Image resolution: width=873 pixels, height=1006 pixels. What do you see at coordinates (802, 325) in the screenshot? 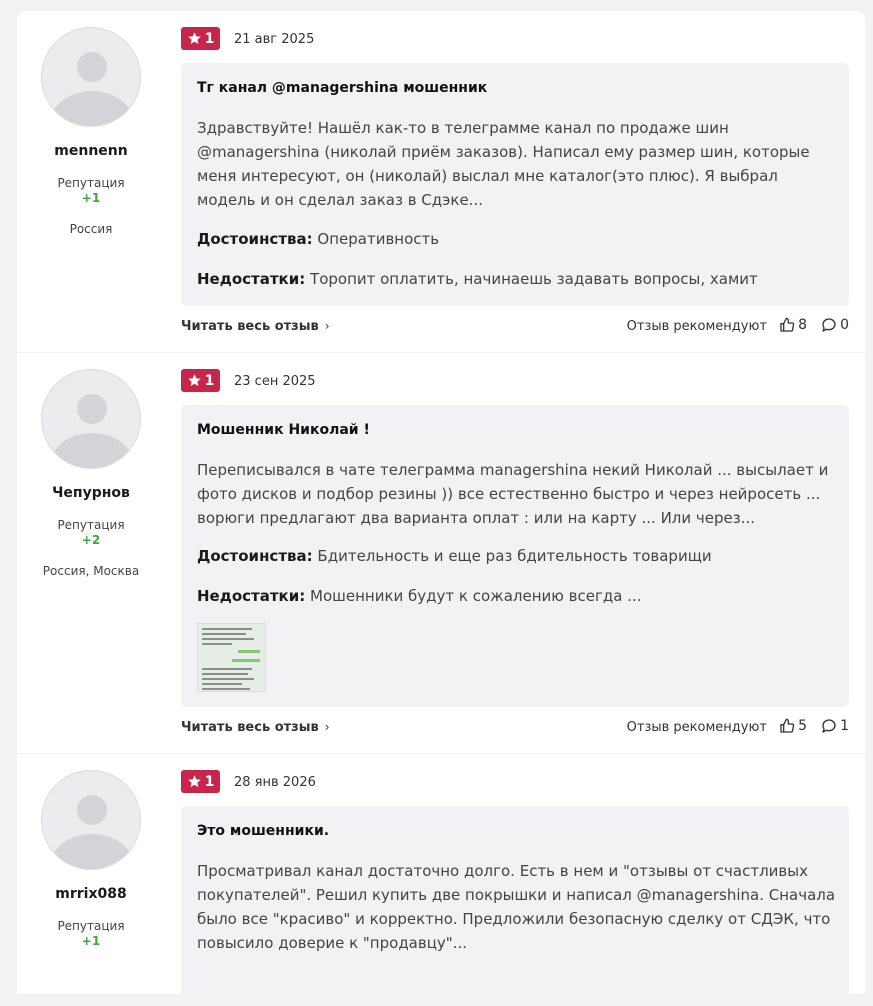
I see `likes-count: 8` at bounding box center [802, 325].